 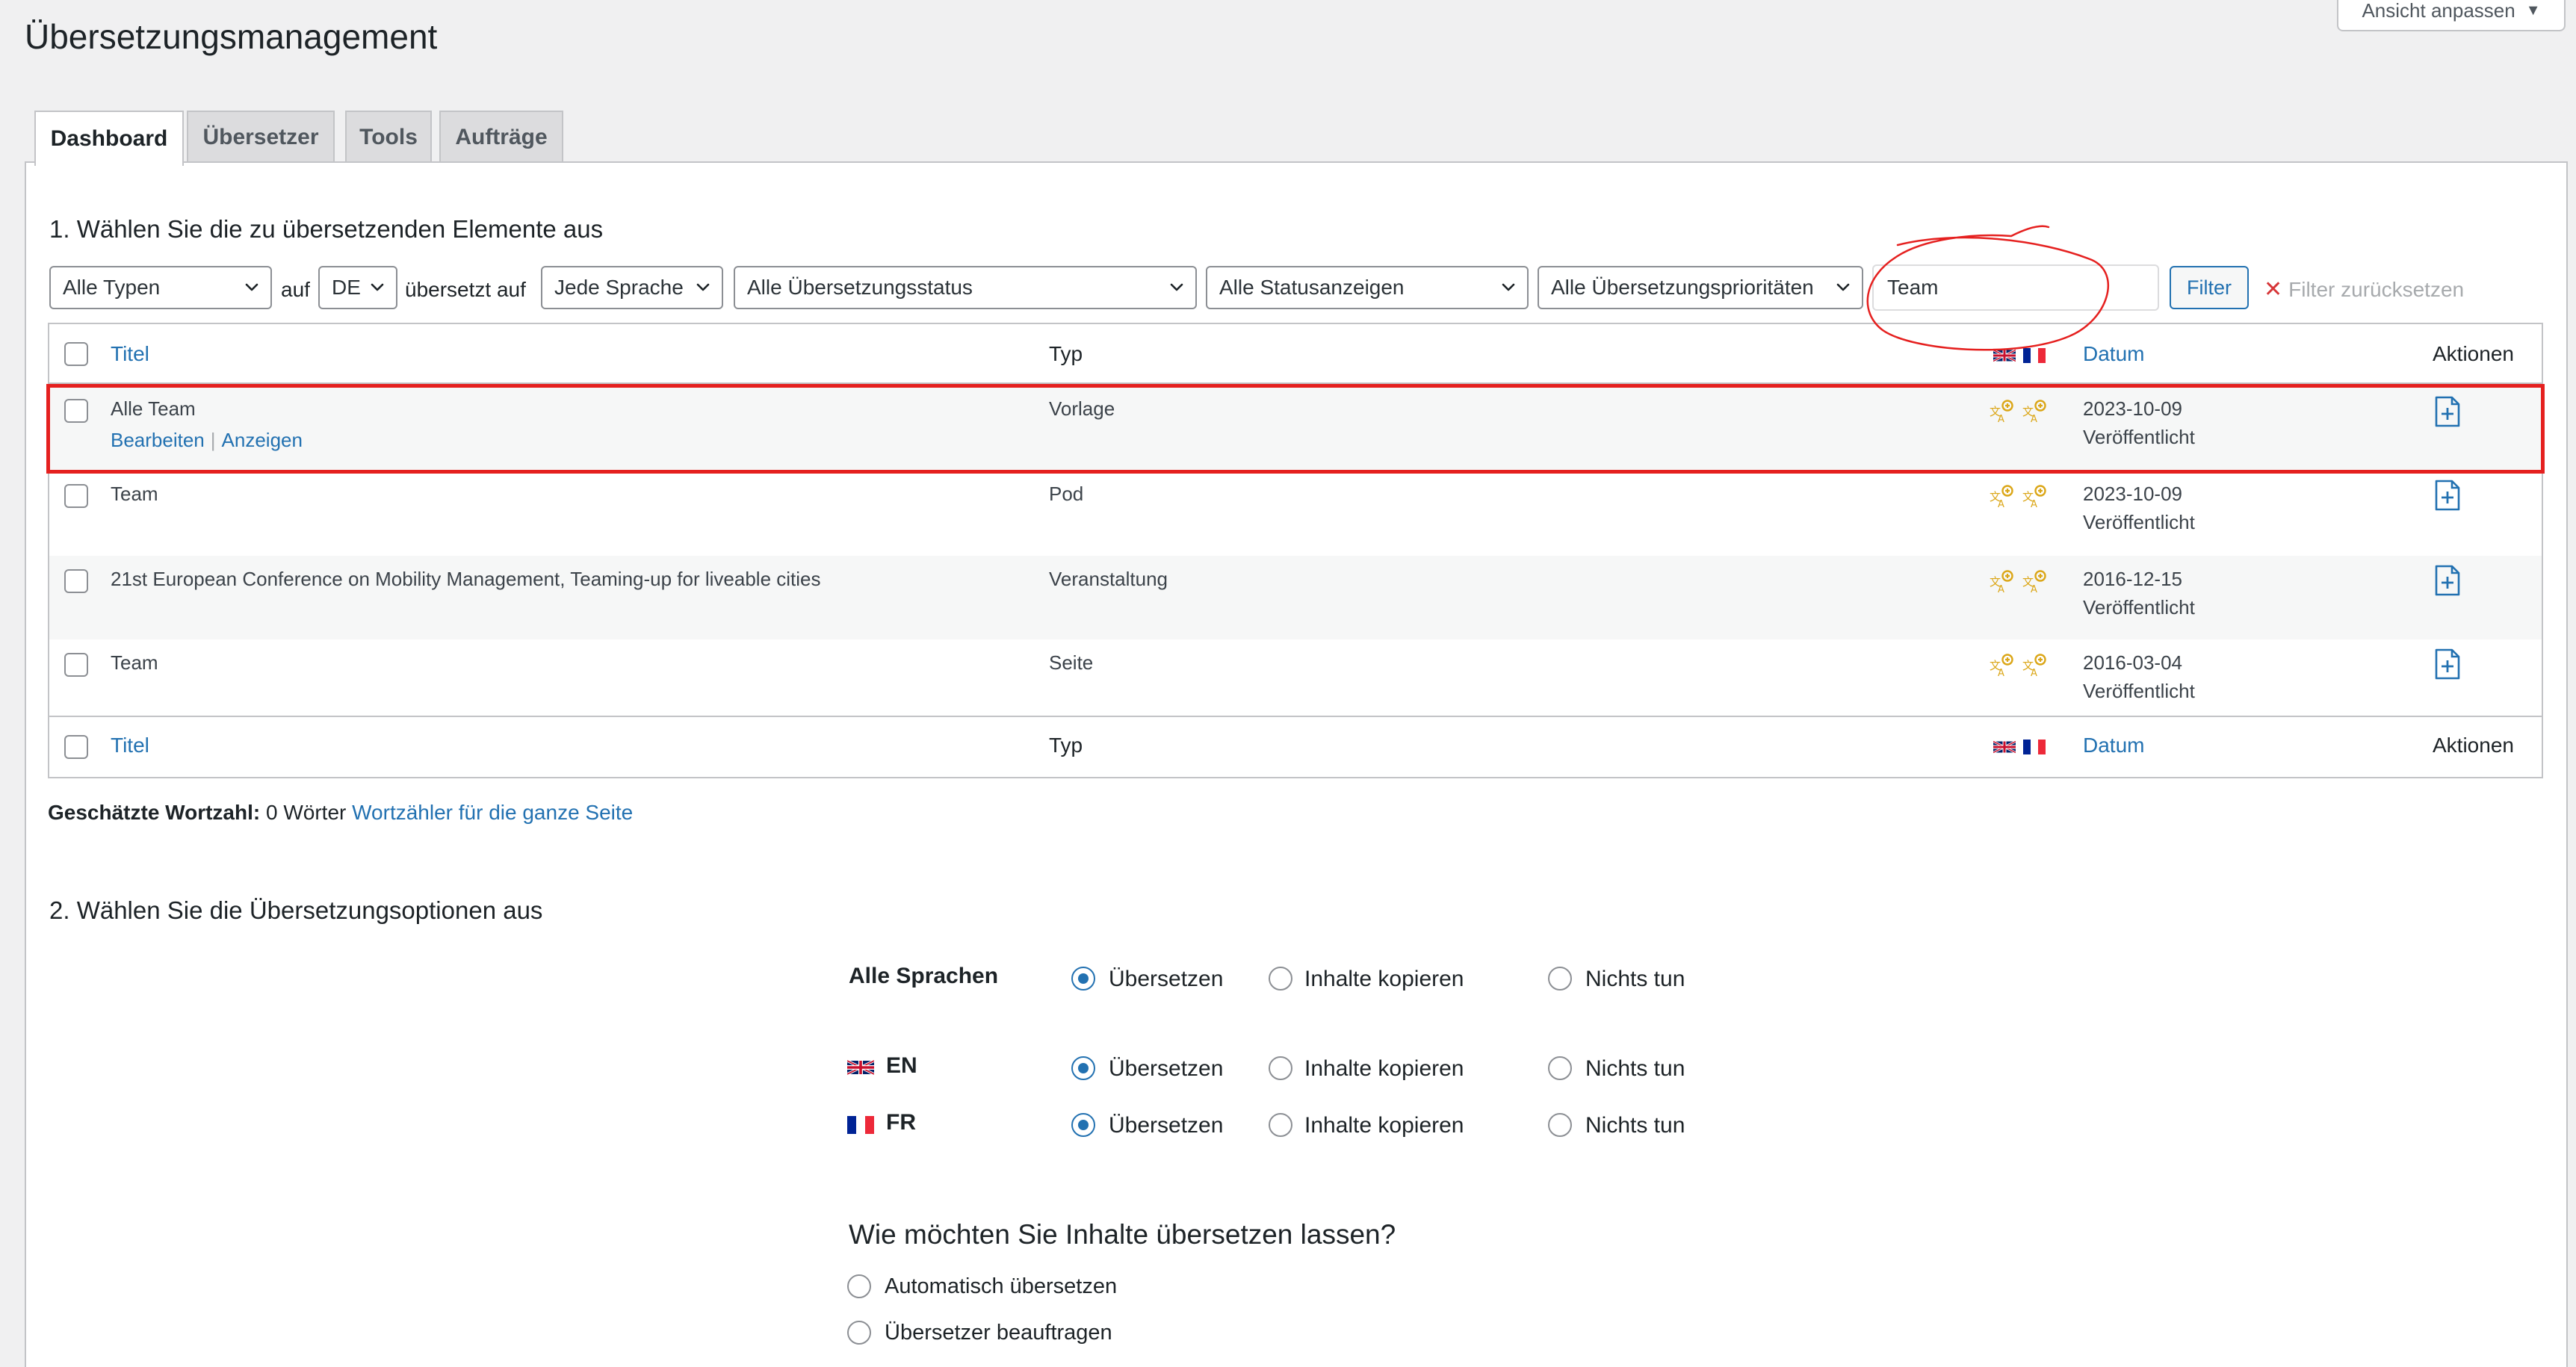 What do you see at coordinates (1560, 979) in the screenshot?
I see `all-nothing-radio` at bounding box center [1560, 979].